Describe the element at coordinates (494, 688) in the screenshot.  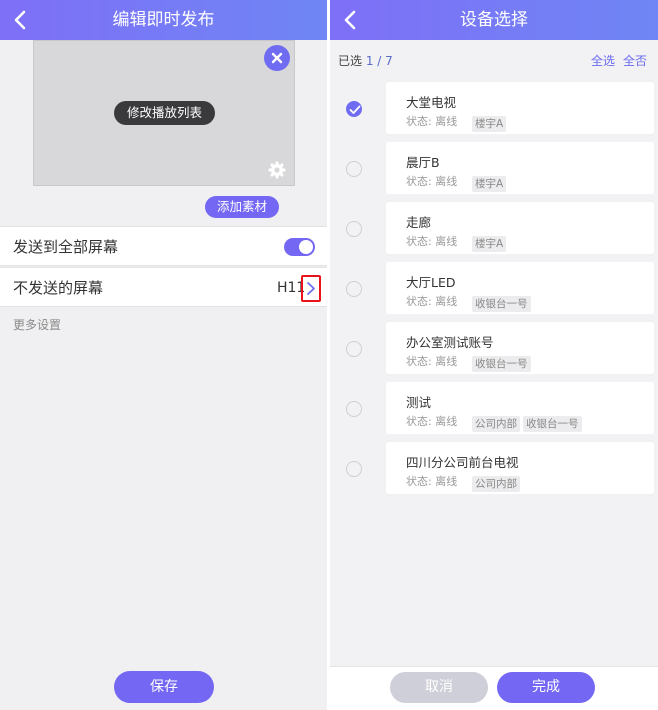
I see `footer: 取消 完成` at that location.